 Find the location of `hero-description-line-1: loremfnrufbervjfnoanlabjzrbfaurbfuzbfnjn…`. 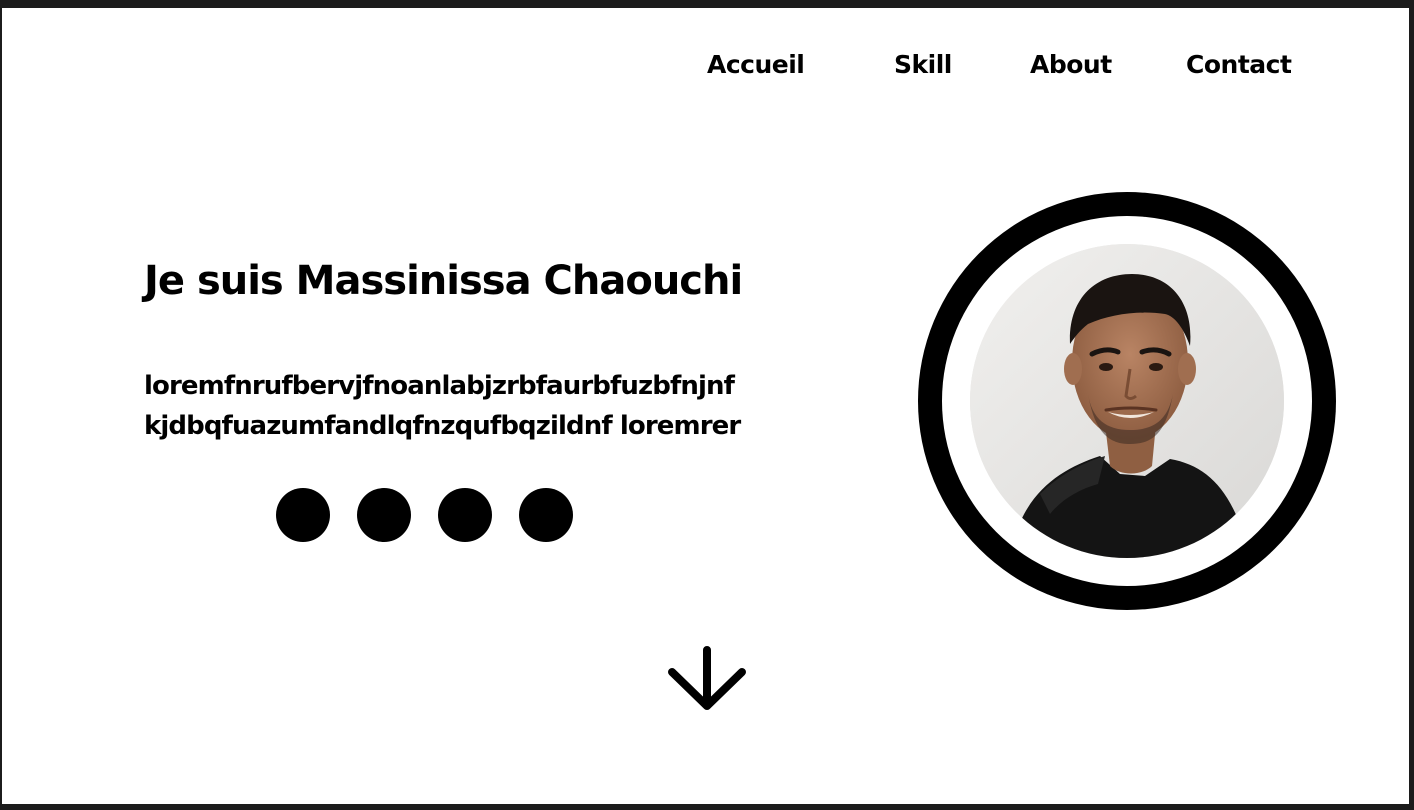

hero-description-line-1: loremfnrufbervjfnoanlabjzrbfaurbfuzbfnjn… is located at coordinates (439, 386).